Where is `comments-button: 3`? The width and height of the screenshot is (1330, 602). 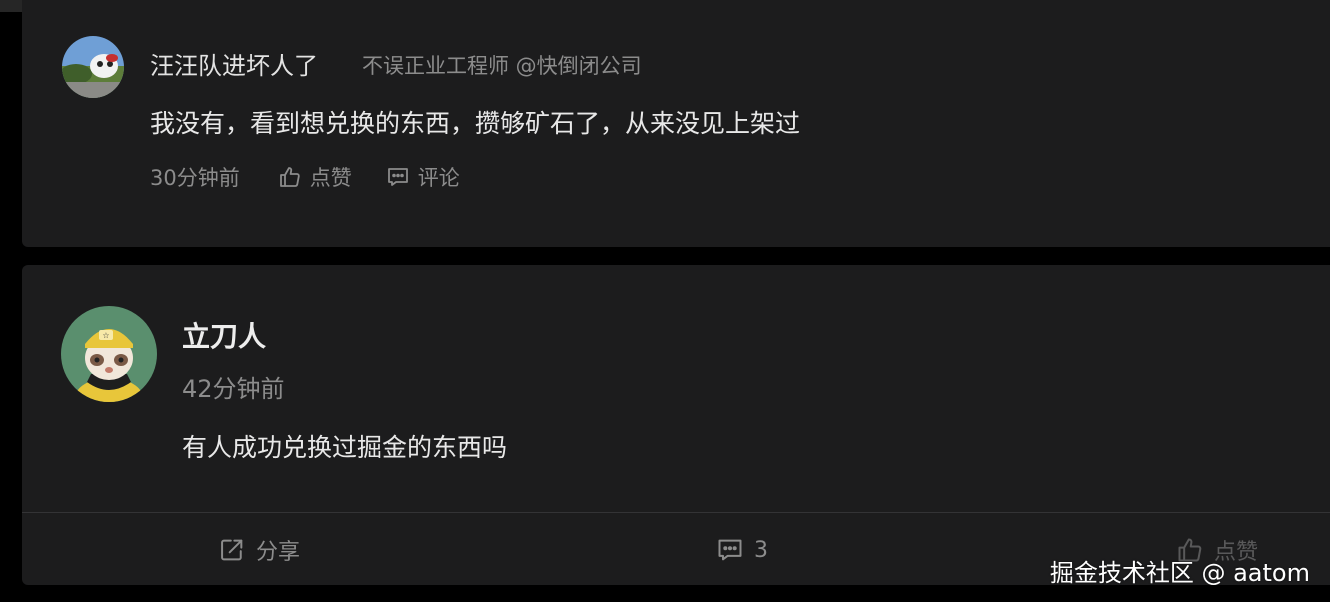 comments-button: 3 is located at coordinates (742, 550).